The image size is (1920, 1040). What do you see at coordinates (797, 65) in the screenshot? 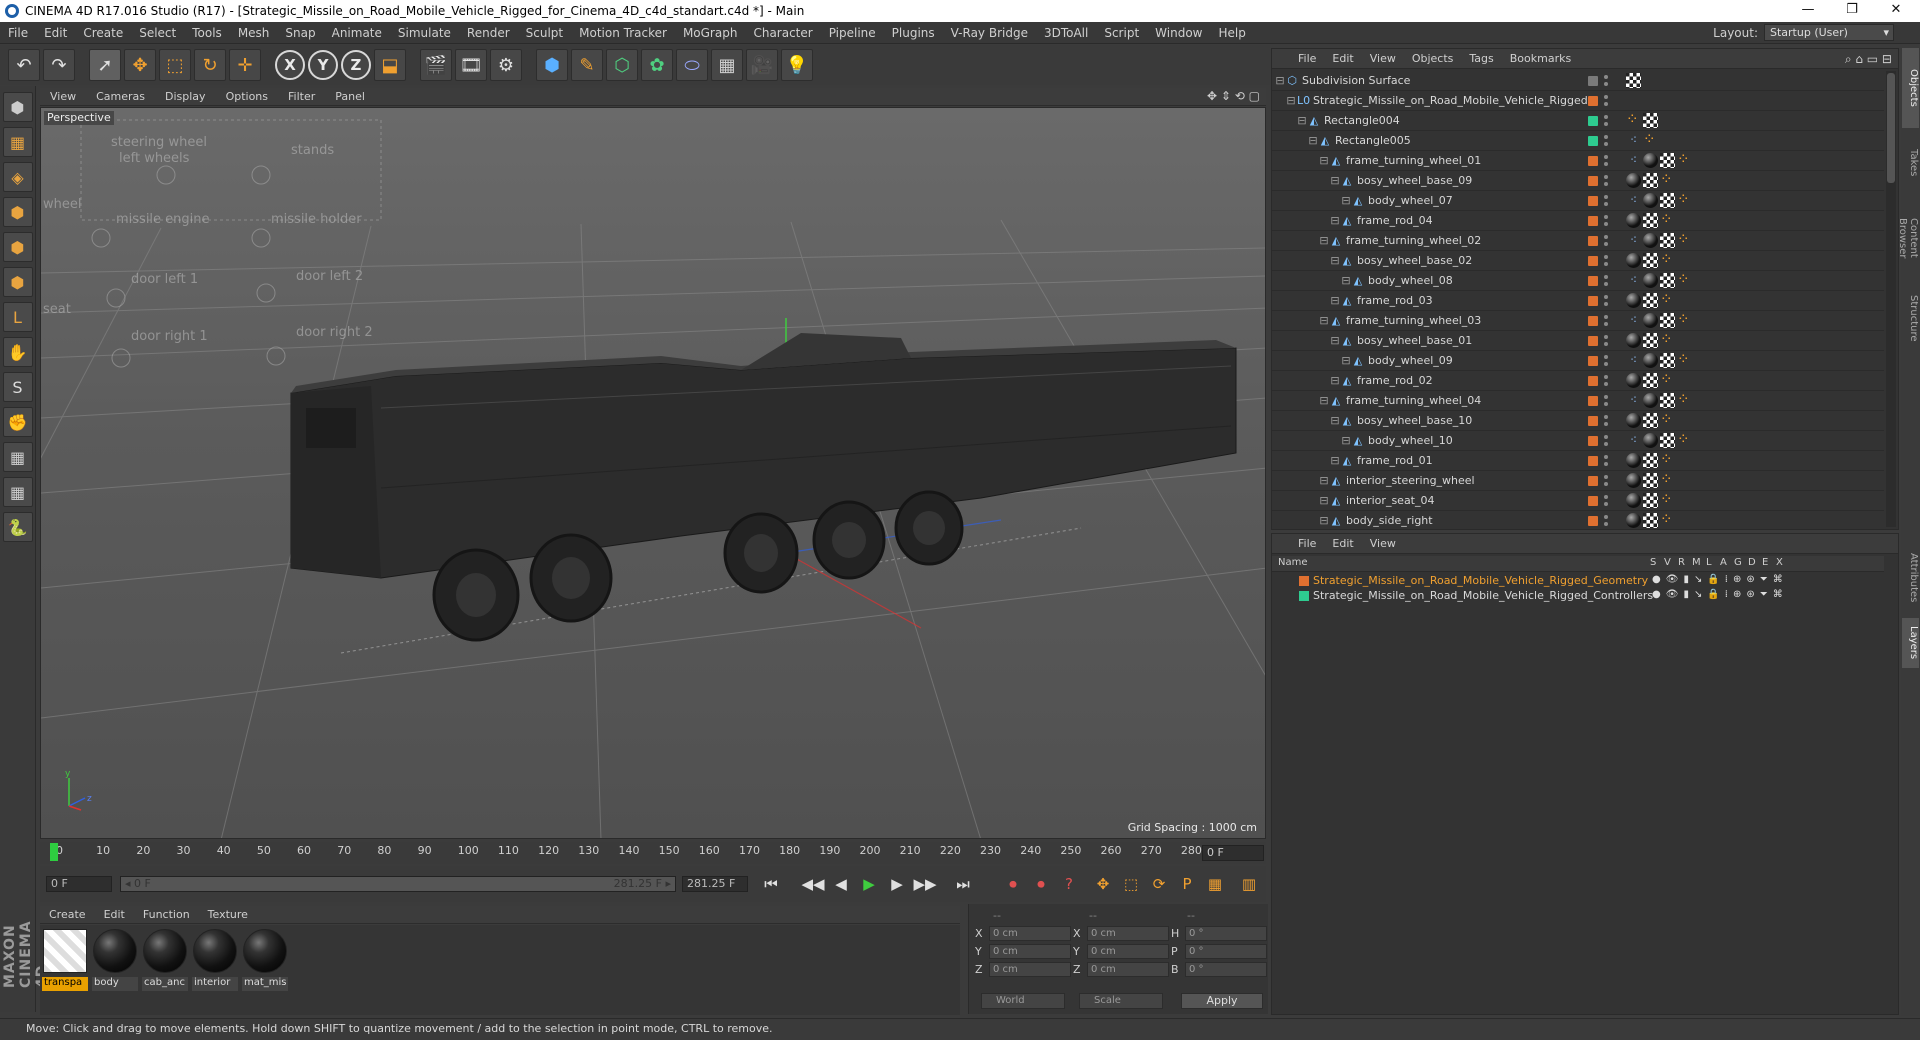
I see `light-icon: 💡` at bounding box center [797, 65].